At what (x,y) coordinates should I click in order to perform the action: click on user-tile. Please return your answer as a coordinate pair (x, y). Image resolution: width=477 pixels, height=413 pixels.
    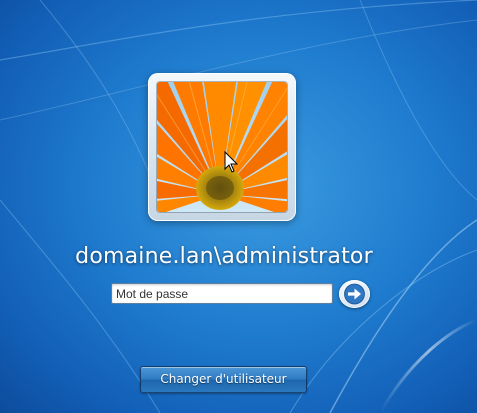
    Looking at the image, I should click on (222, 147).